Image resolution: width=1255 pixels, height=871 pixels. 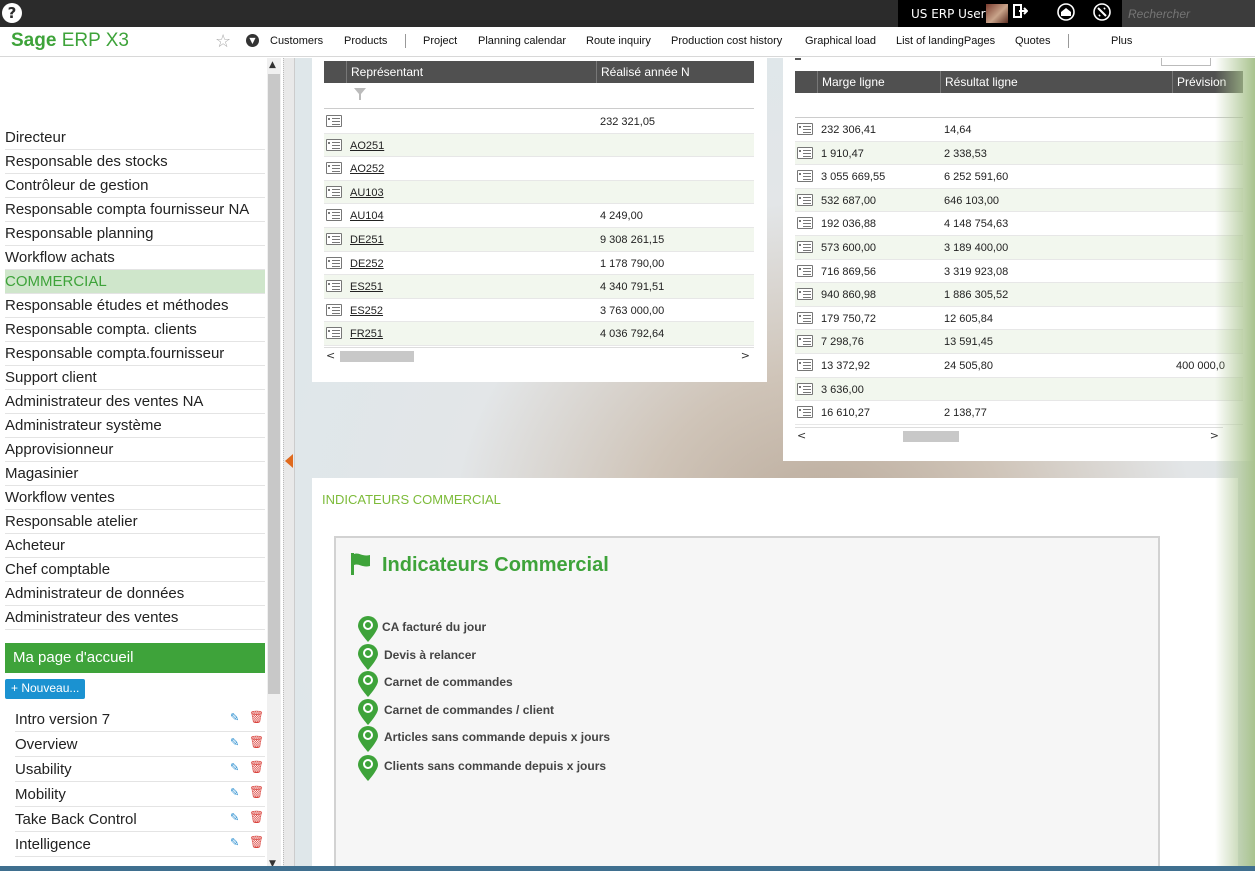 I want to click on scroll-right-icon: >, so click(x=1214, y=435).